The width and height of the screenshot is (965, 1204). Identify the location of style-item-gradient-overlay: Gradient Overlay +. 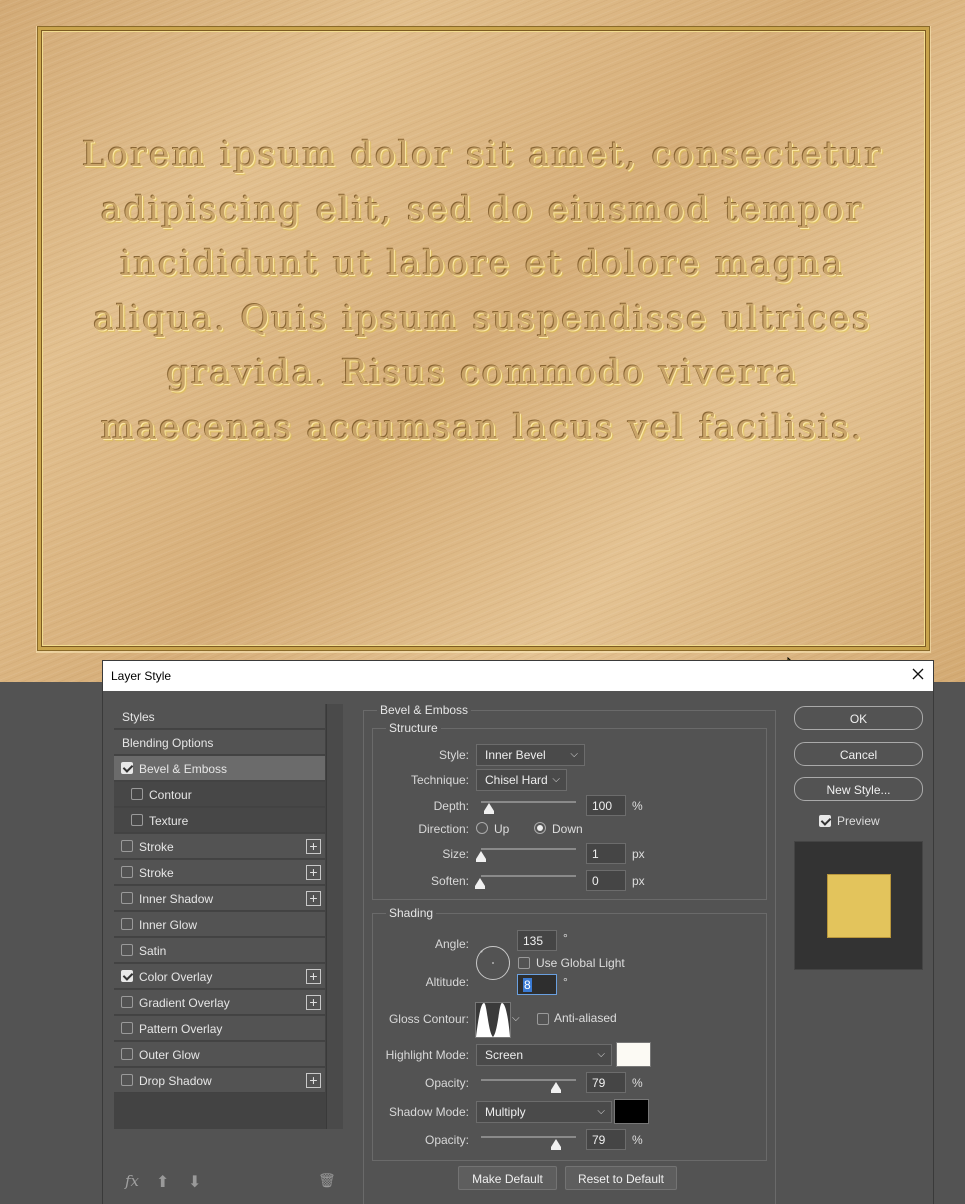
(219, 1002).